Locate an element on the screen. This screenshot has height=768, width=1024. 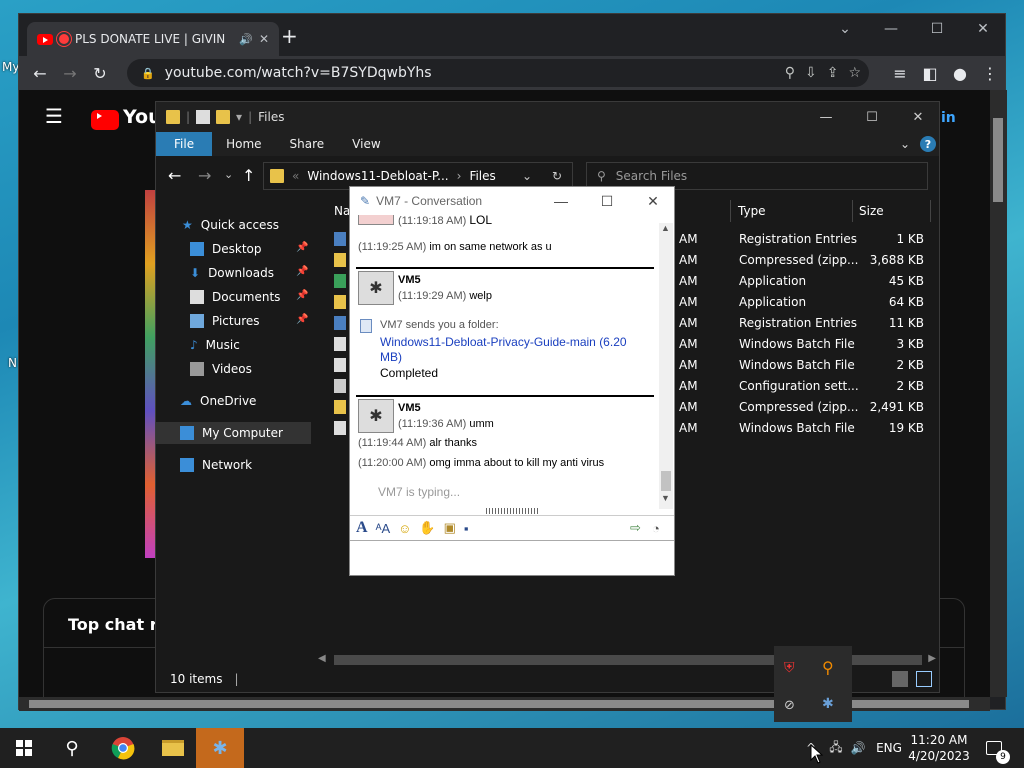
send-message-icon: ⇨ is located at coordinates (635, 528).